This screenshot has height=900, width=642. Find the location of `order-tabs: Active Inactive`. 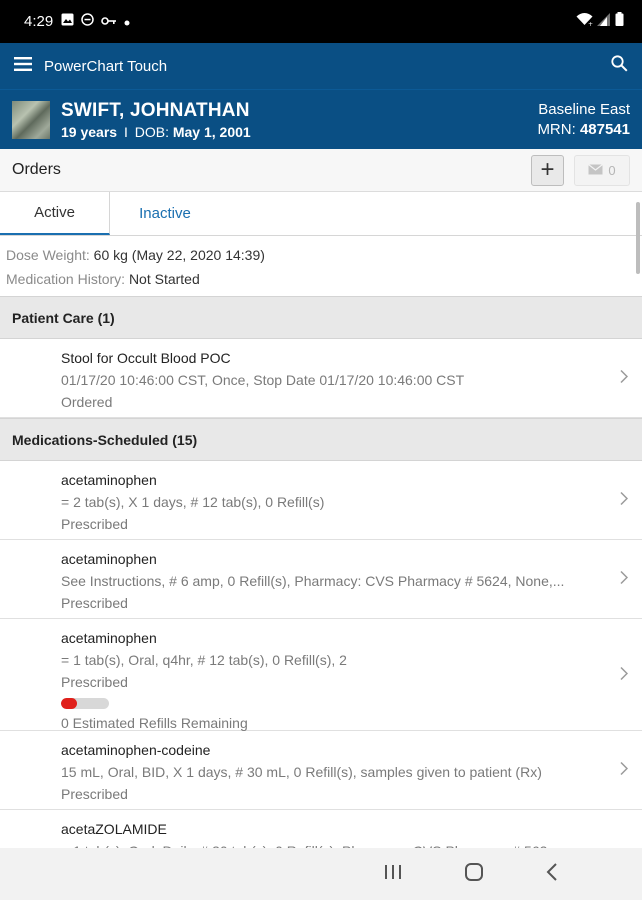

order-tabs: Active Inactive is located at coordinates (321, 214).